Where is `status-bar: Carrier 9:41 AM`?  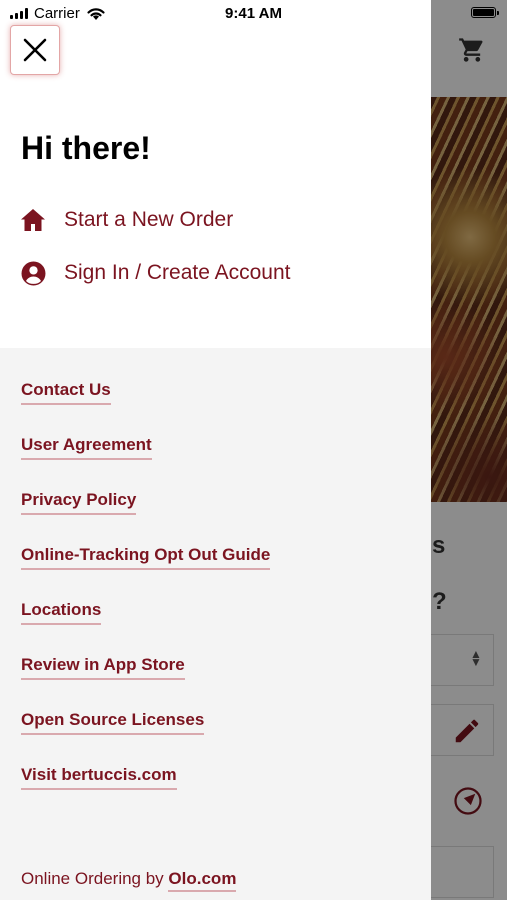 status-bar: Carrier 9:41 AM is located at coordinates (253, 15).